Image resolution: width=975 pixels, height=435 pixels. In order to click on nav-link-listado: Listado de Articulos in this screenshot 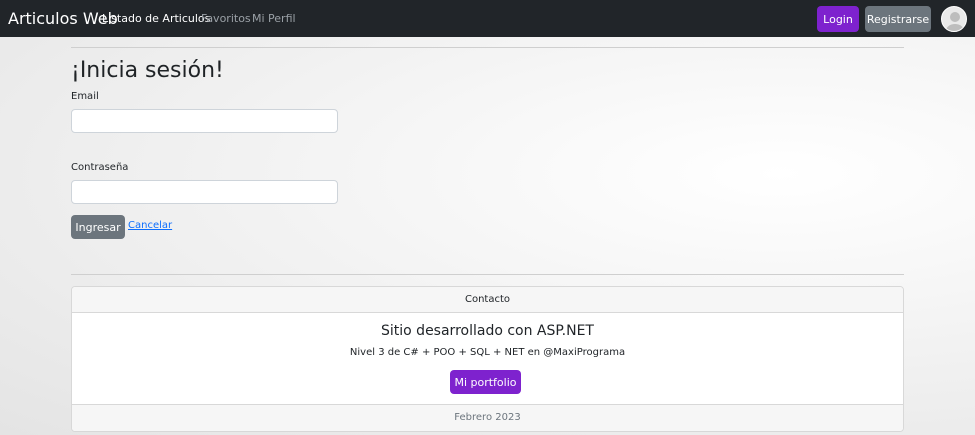, I will do `click(156, 18)`.